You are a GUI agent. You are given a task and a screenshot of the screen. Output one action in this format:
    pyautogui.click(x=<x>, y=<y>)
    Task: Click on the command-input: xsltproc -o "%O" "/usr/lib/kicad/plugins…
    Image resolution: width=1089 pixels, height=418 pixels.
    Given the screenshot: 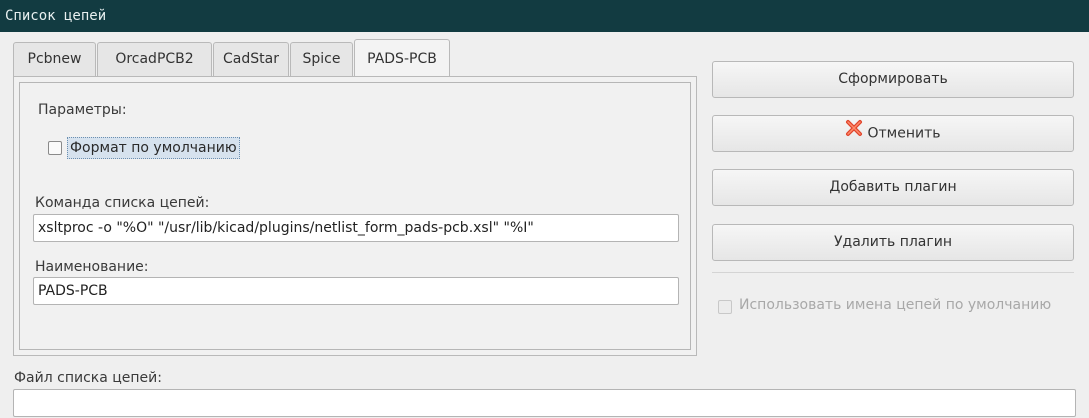 What is the action you would take?
    pyautogui.click(x=356, y=228)
    